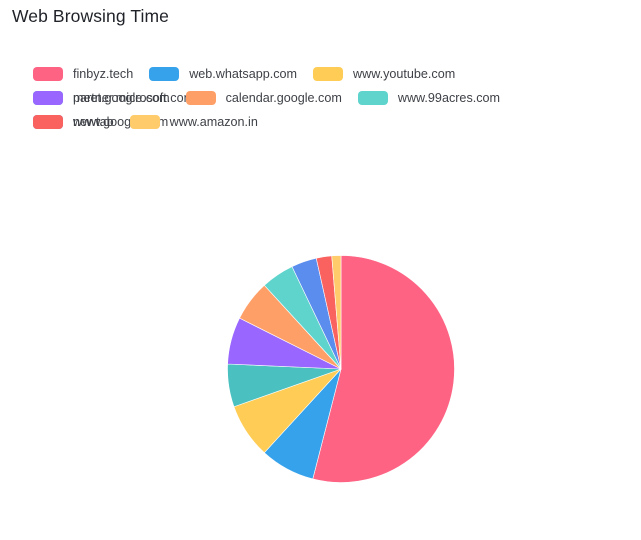 The image size is (641, 540). What do you see at coordinates (283, 98) in the screenshot?
I see `legend-item-label: calendar.google.com` at bounding box center [283, 98].